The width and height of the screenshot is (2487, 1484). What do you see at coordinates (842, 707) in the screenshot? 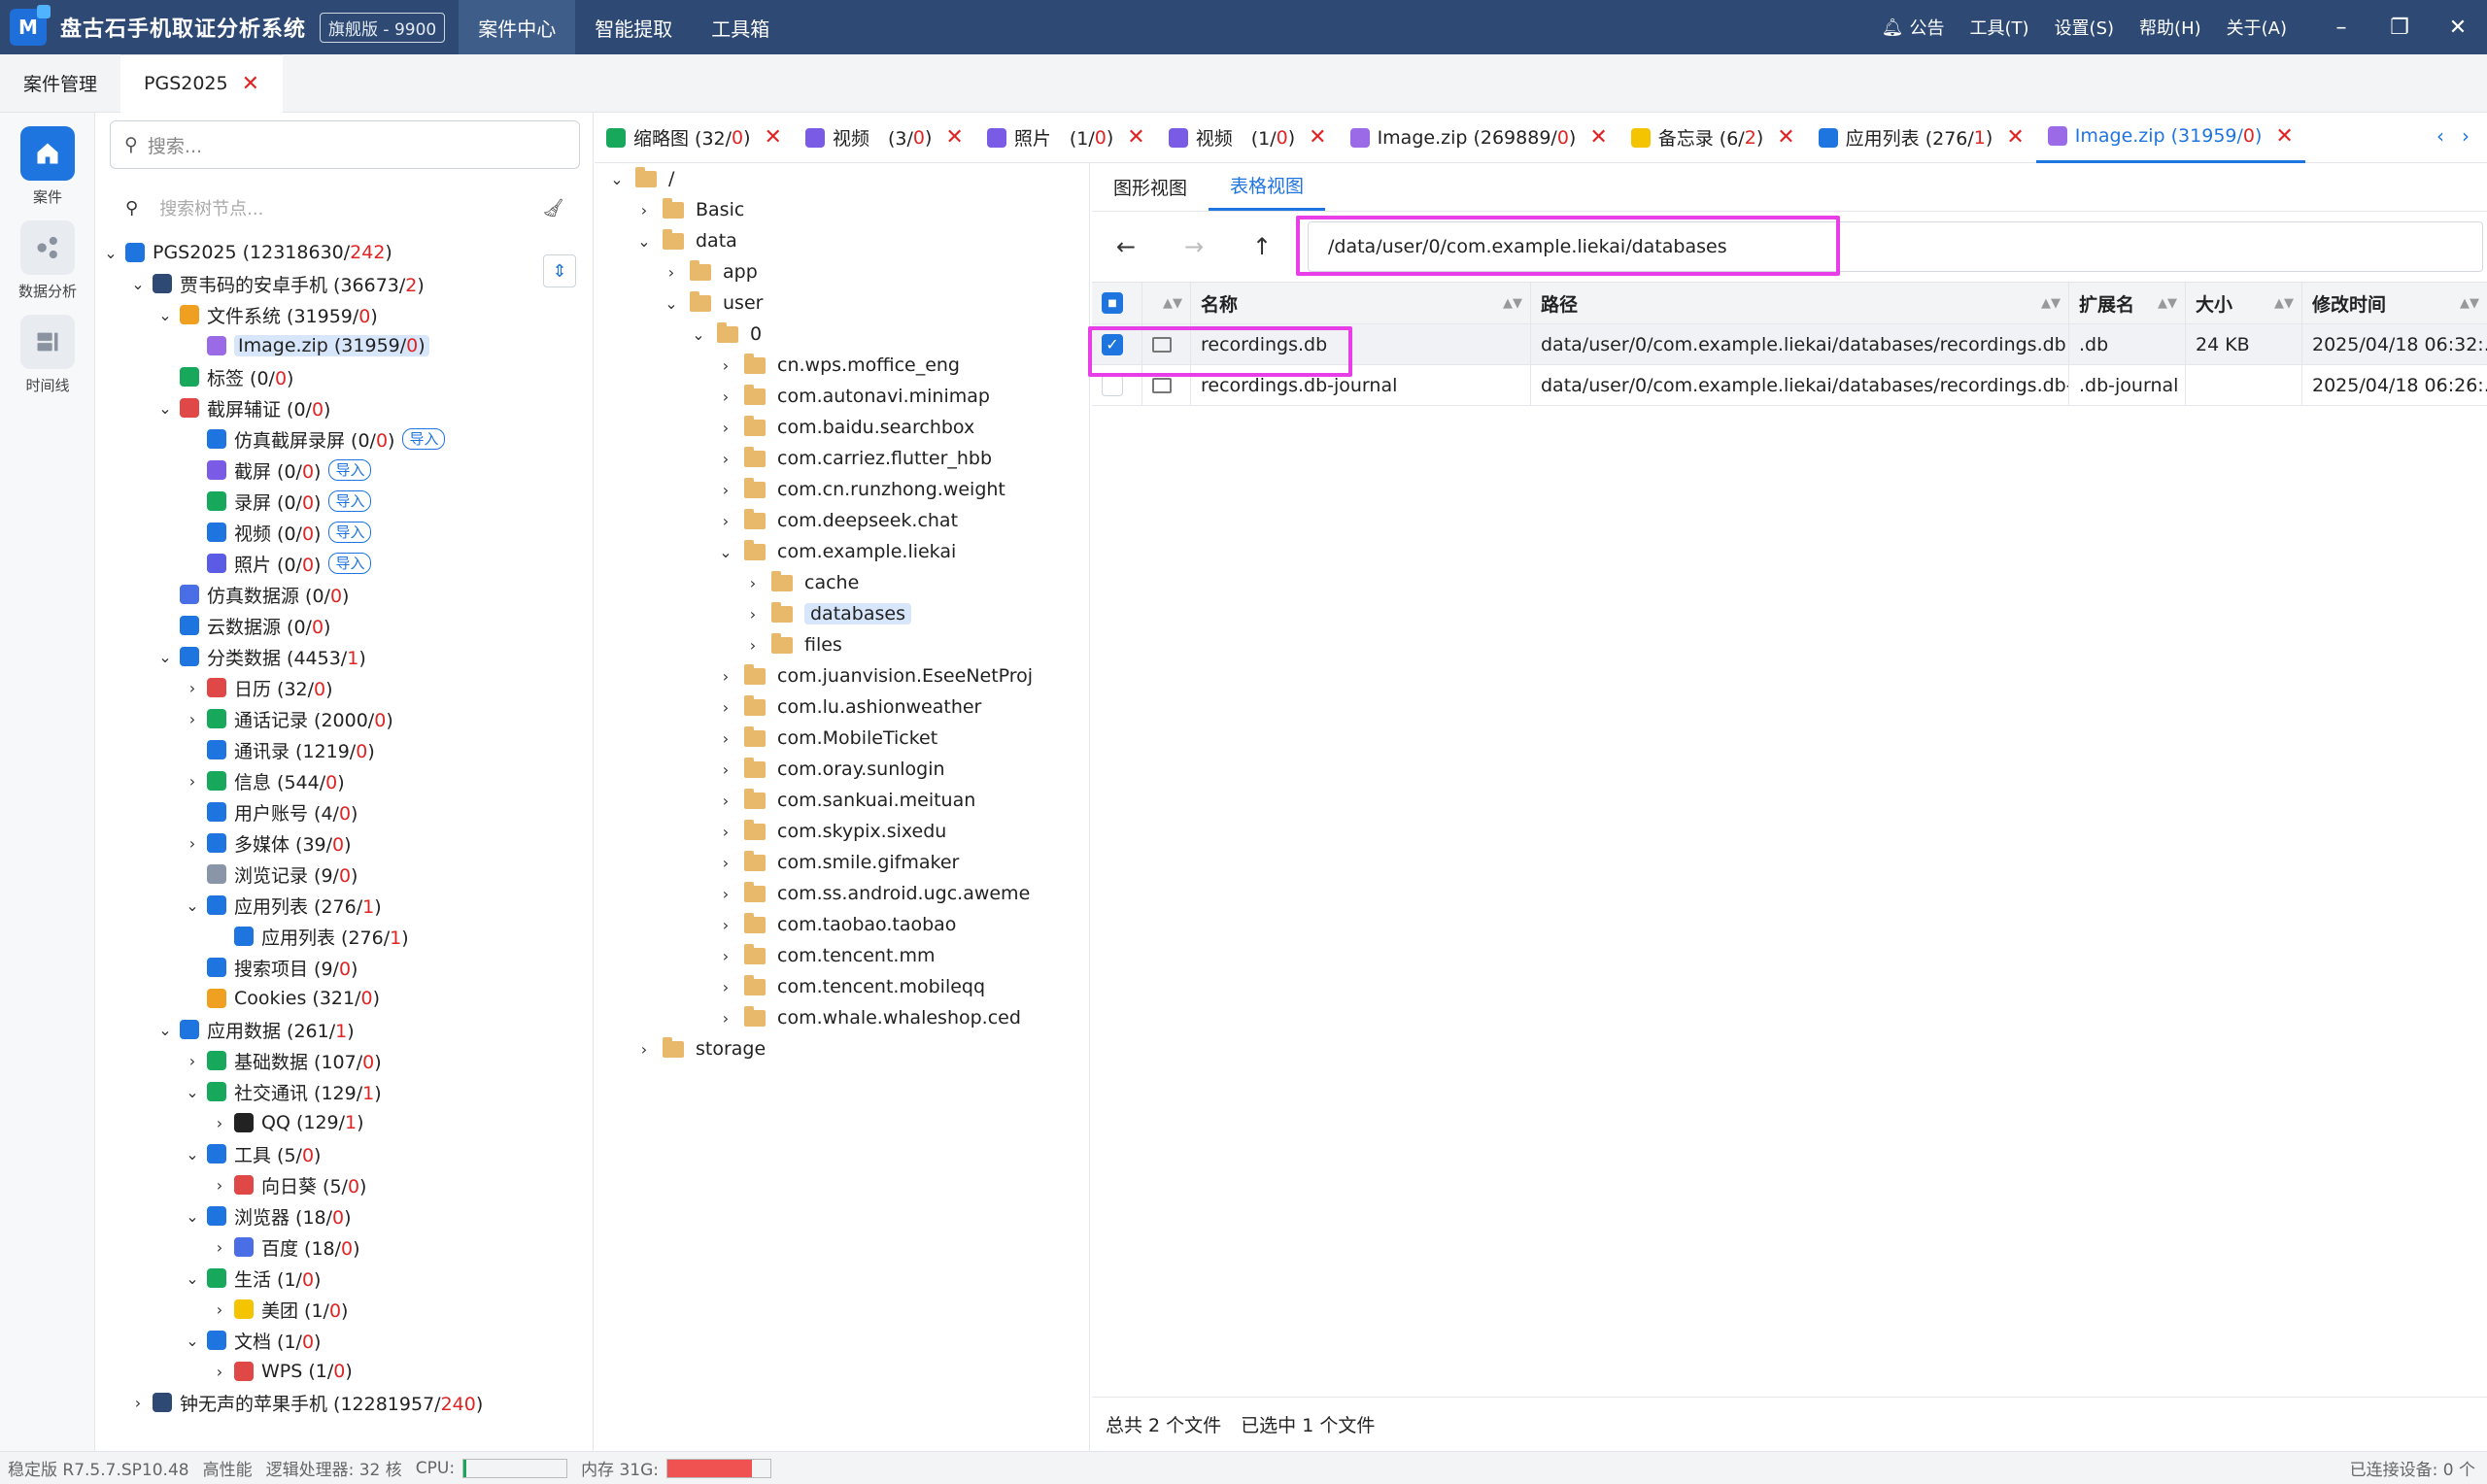
I see `folder-node: › com.lu.ashionweather` at bounding box center [842, 707].